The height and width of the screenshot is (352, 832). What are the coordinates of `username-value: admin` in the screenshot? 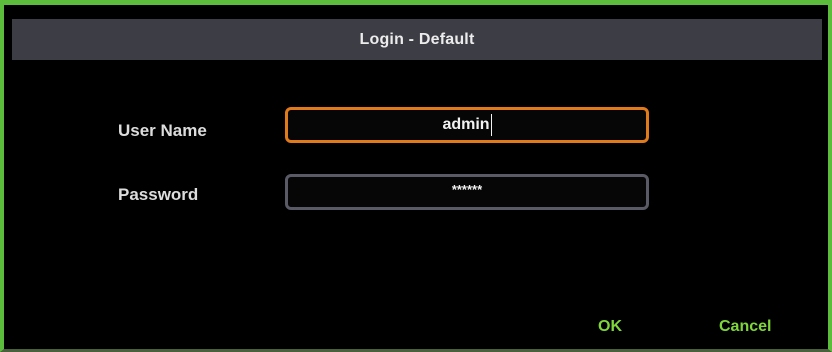 It's located at (466, 124).